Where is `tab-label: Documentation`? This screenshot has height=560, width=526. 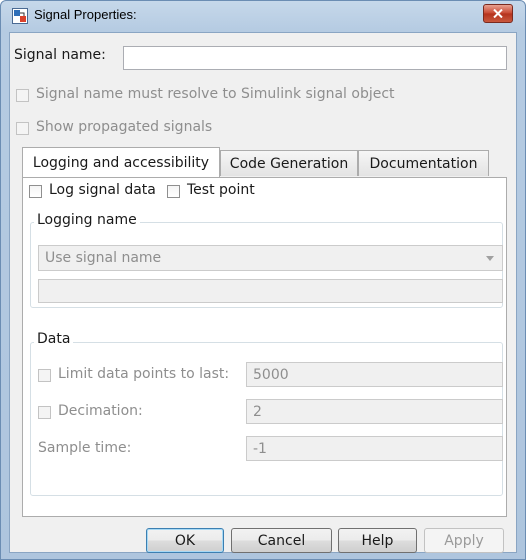
tab-label: Documentation is located at coordinates (423, 163).